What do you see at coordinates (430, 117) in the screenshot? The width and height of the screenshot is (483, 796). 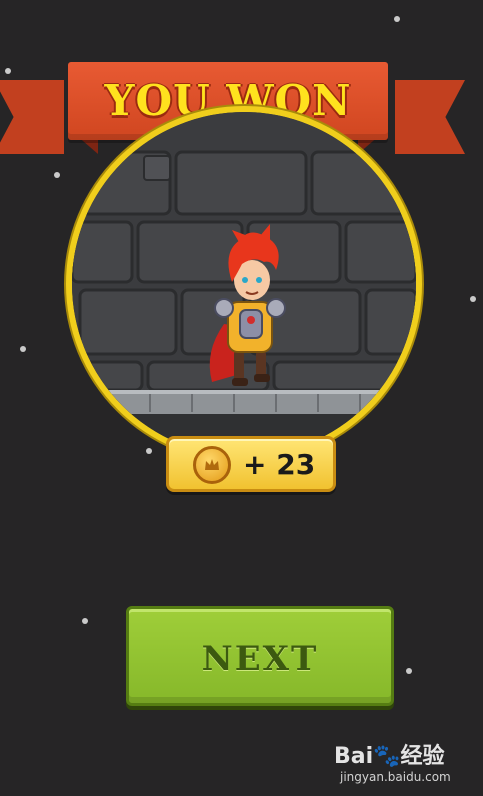 I see `ribbon-tail-right` at bounding box center [430, 117].